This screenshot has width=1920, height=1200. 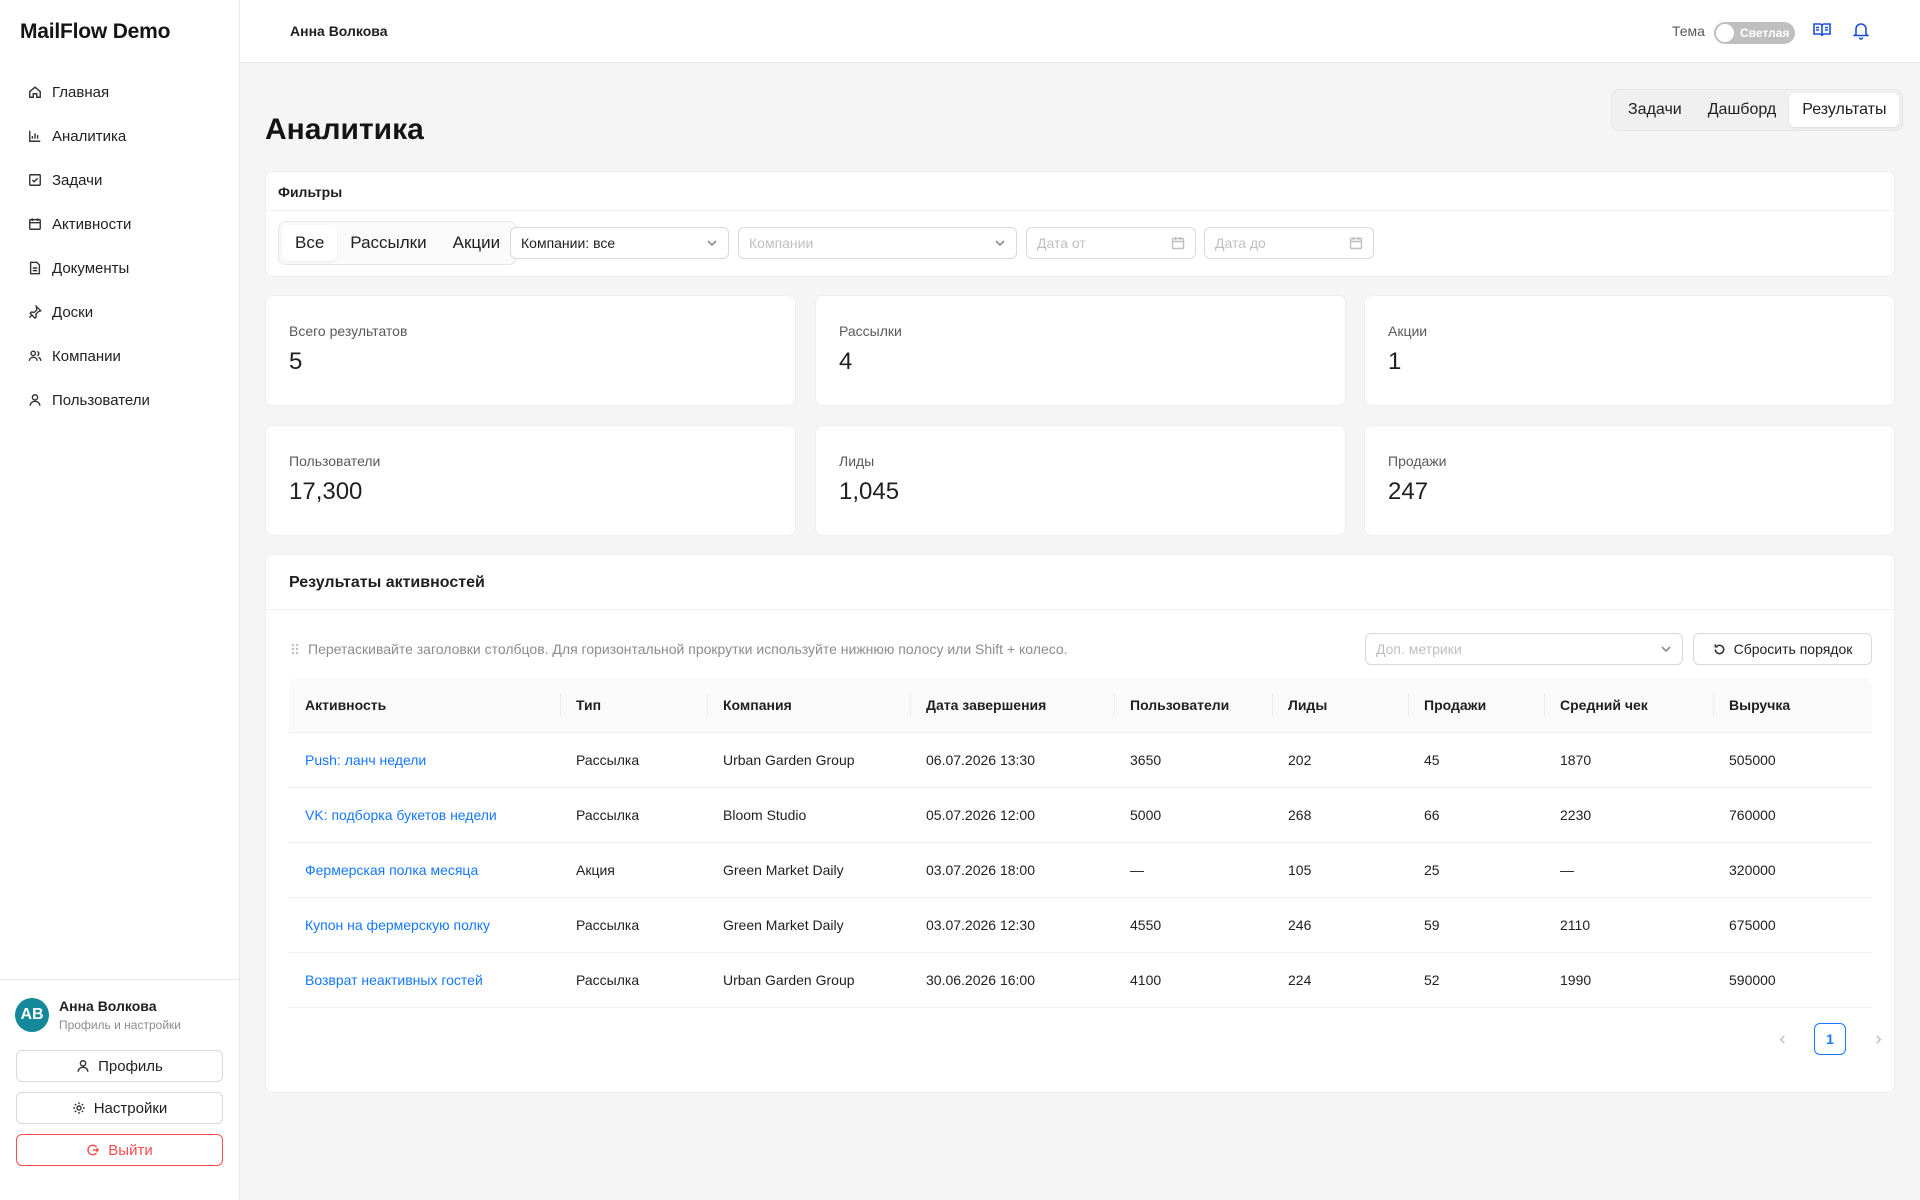 I want to click on table-cell-users: 5000, so click(x=1146, y=815).